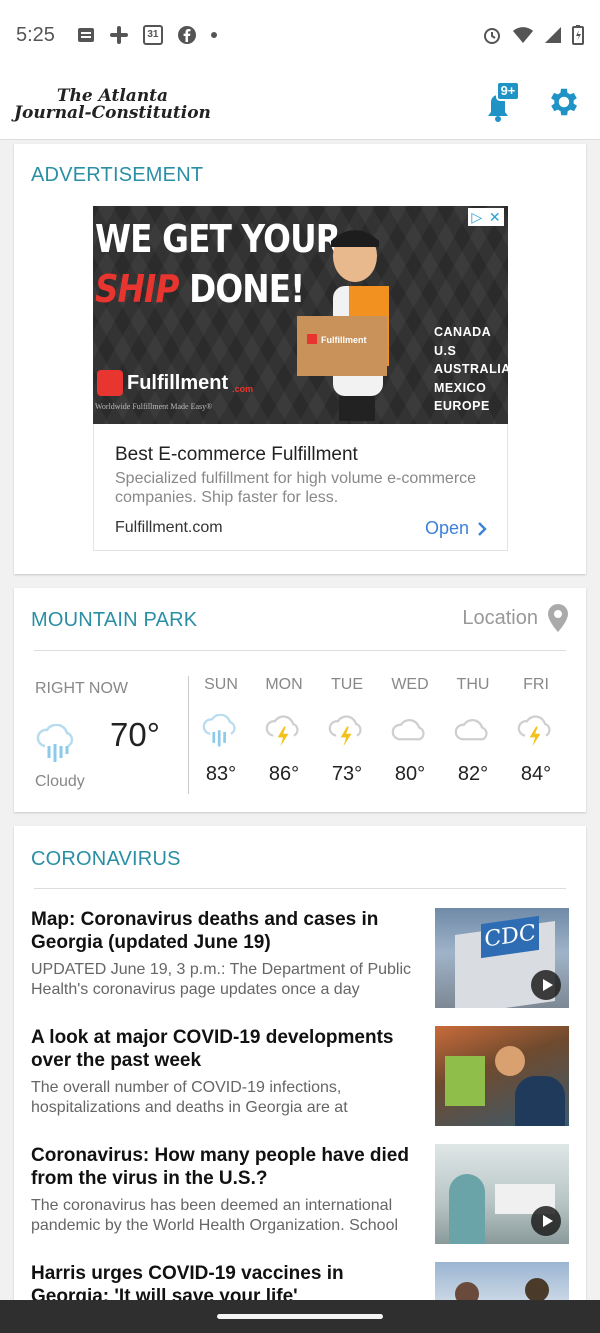 This screenshot has width=600, height=1333. I want to click on ad-choices-button: ▷ ✕, so click(486, 217).